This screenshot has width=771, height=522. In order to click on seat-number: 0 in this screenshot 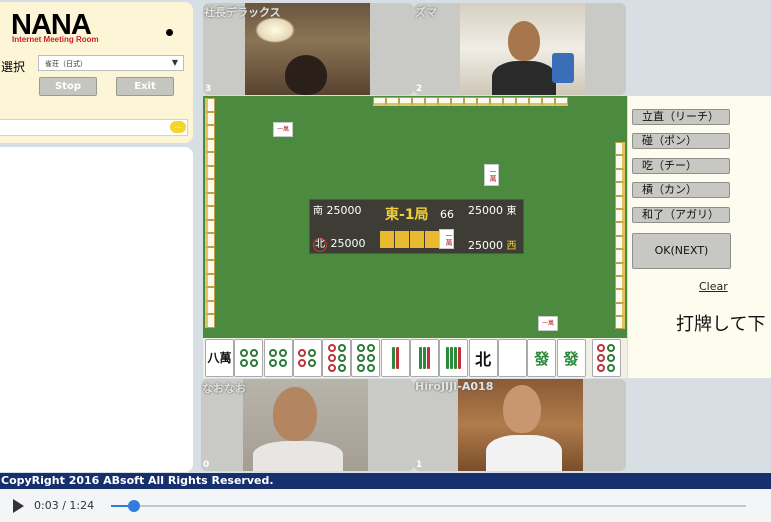, I will do `click(206, 465)`.